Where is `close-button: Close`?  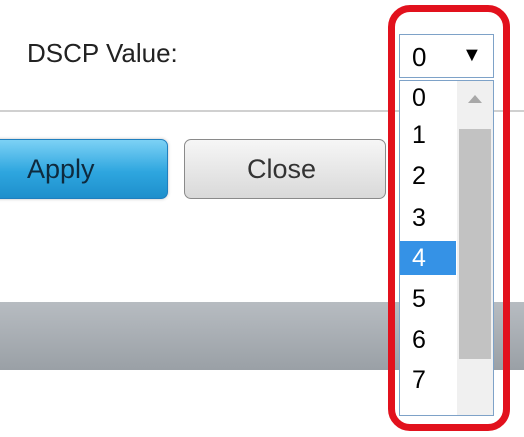
close-button: Close is located at coordinates (285, 169).